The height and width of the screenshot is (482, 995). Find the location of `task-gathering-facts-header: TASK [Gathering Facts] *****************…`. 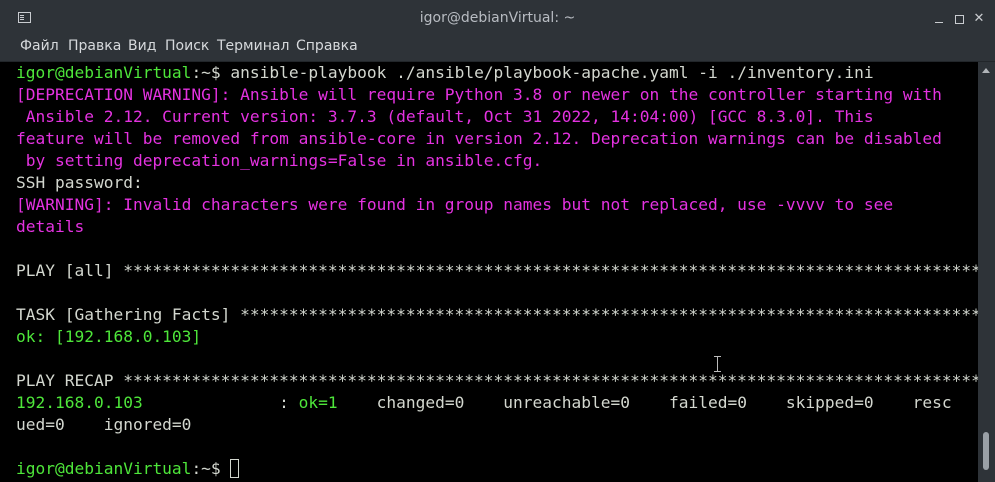

task-gathering-facts-header: TASK [Gathering Facts] *****************… is located at coordinates (505, 314).